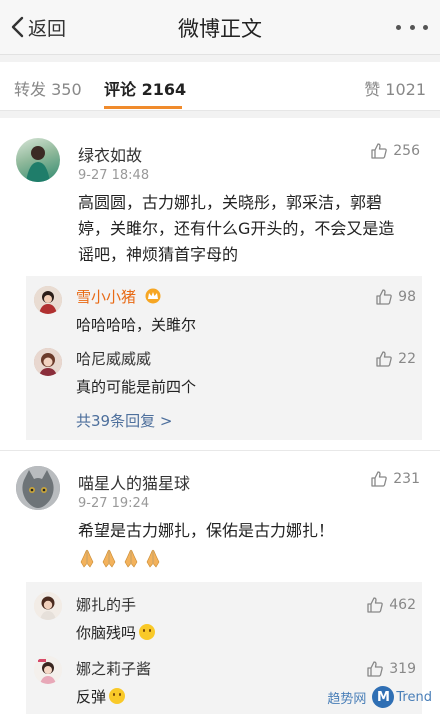 The height and width of the screenshot is (714, 440). I want to click on like-button: 319, so click(391, 669).